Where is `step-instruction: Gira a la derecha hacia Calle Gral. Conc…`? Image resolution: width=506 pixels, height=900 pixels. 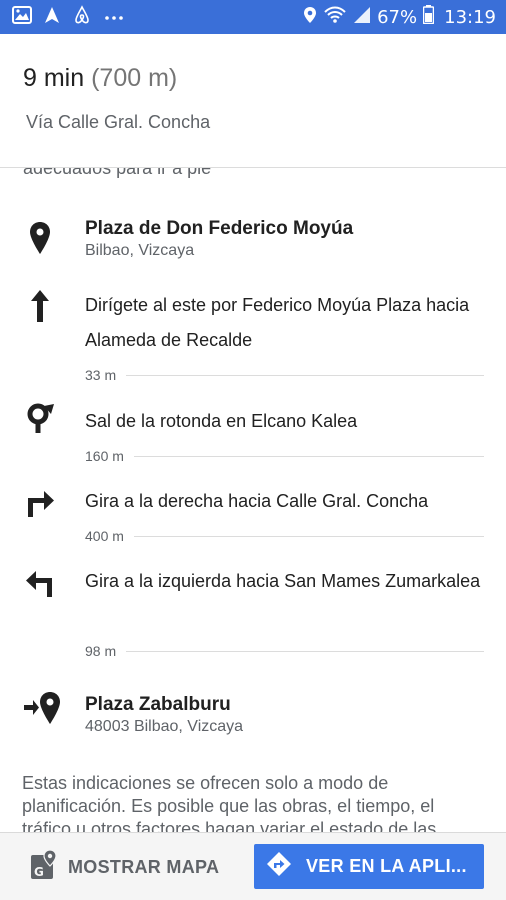
step-instruction: Gira a la derecha hacia Calle Gral. Conc… is located at coordinates (257, 501).